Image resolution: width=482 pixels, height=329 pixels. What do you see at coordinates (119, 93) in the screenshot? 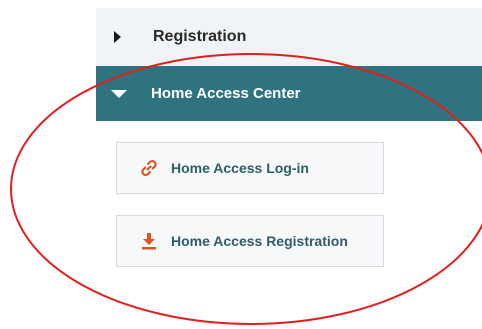
I see `caret-down-icon` at bounding box center [119, 93].